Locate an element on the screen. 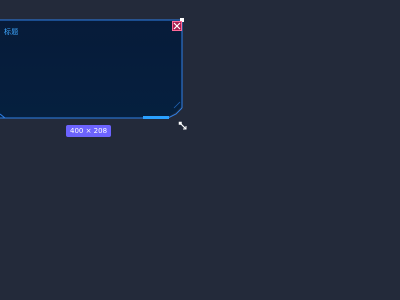 The width and height of the screenshot is (400, 300). panel-title: 标题 is located at coordinates (11, 32).